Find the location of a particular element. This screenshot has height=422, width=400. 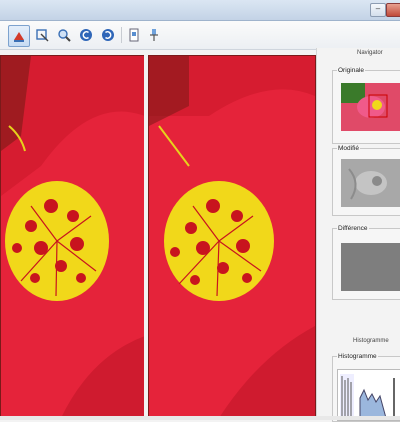

rotate-left-icon is located at coordinates (86, 35).